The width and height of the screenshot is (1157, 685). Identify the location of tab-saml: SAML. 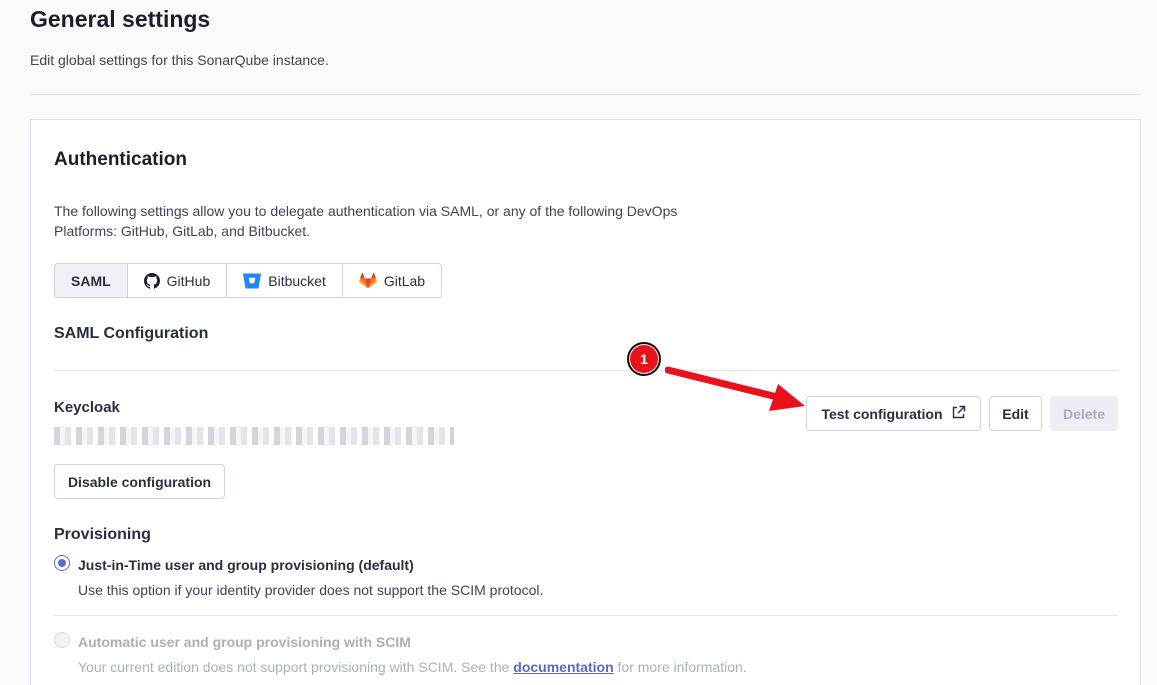
(91, 280).